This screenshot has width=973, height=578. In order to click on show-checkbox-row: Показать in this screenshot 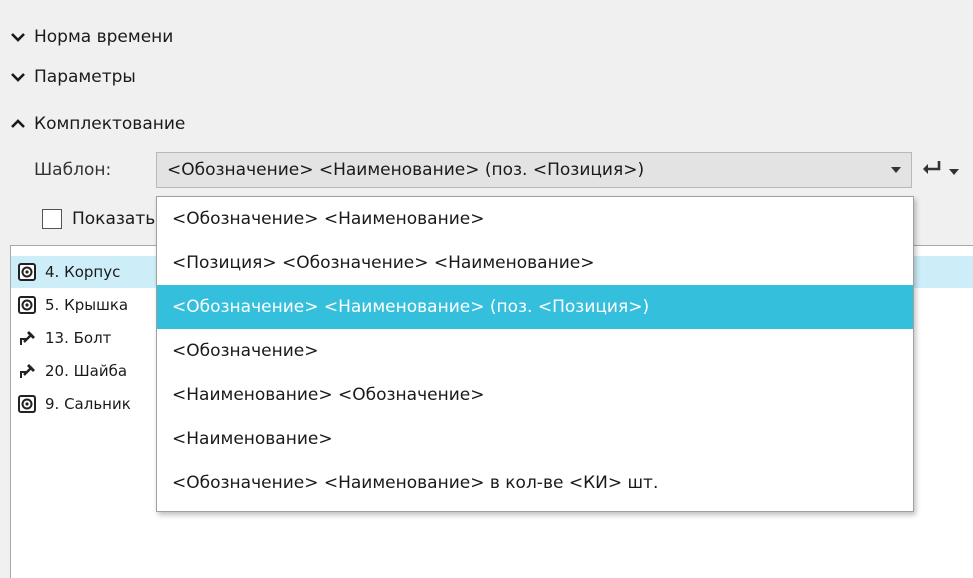, I will do `click(102, 219)`.